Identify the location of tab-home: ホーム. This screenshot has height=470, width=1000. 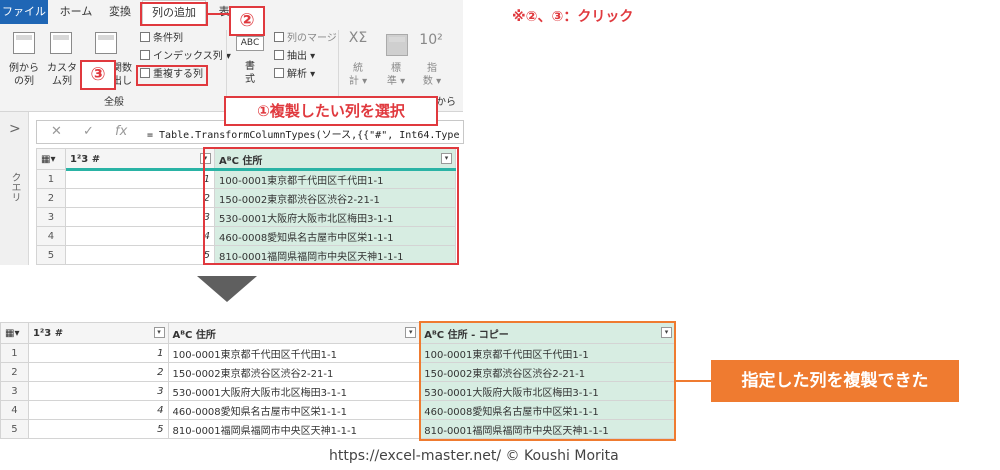
(76, 12).